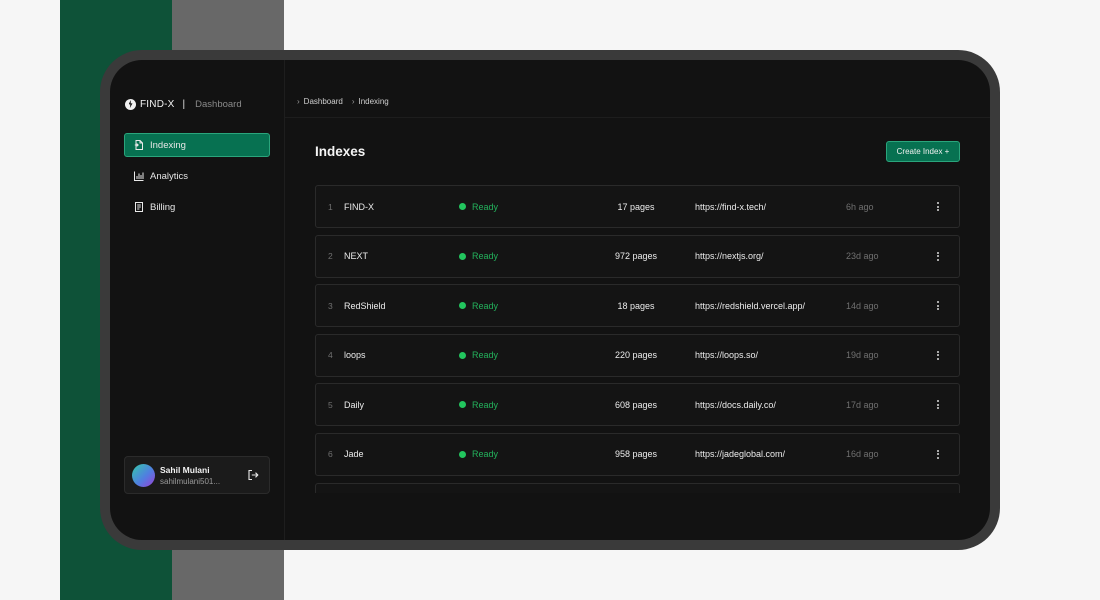  Describe the element at coordinates (862, 355) in the screenshot. I see `updated-time: 19d ago` at that location.